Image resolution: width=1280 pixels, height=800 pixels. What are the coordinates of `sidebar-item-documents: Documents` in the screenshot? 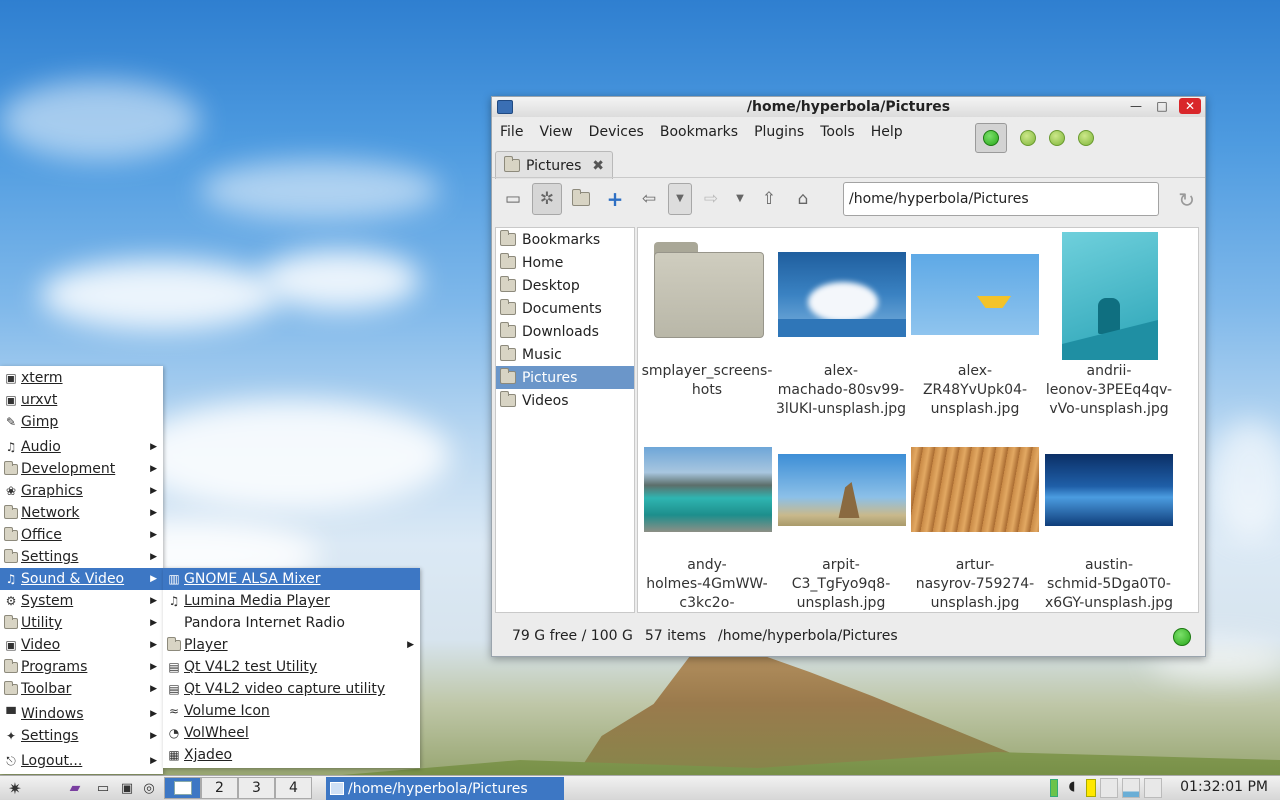 It's located at (565, 308).